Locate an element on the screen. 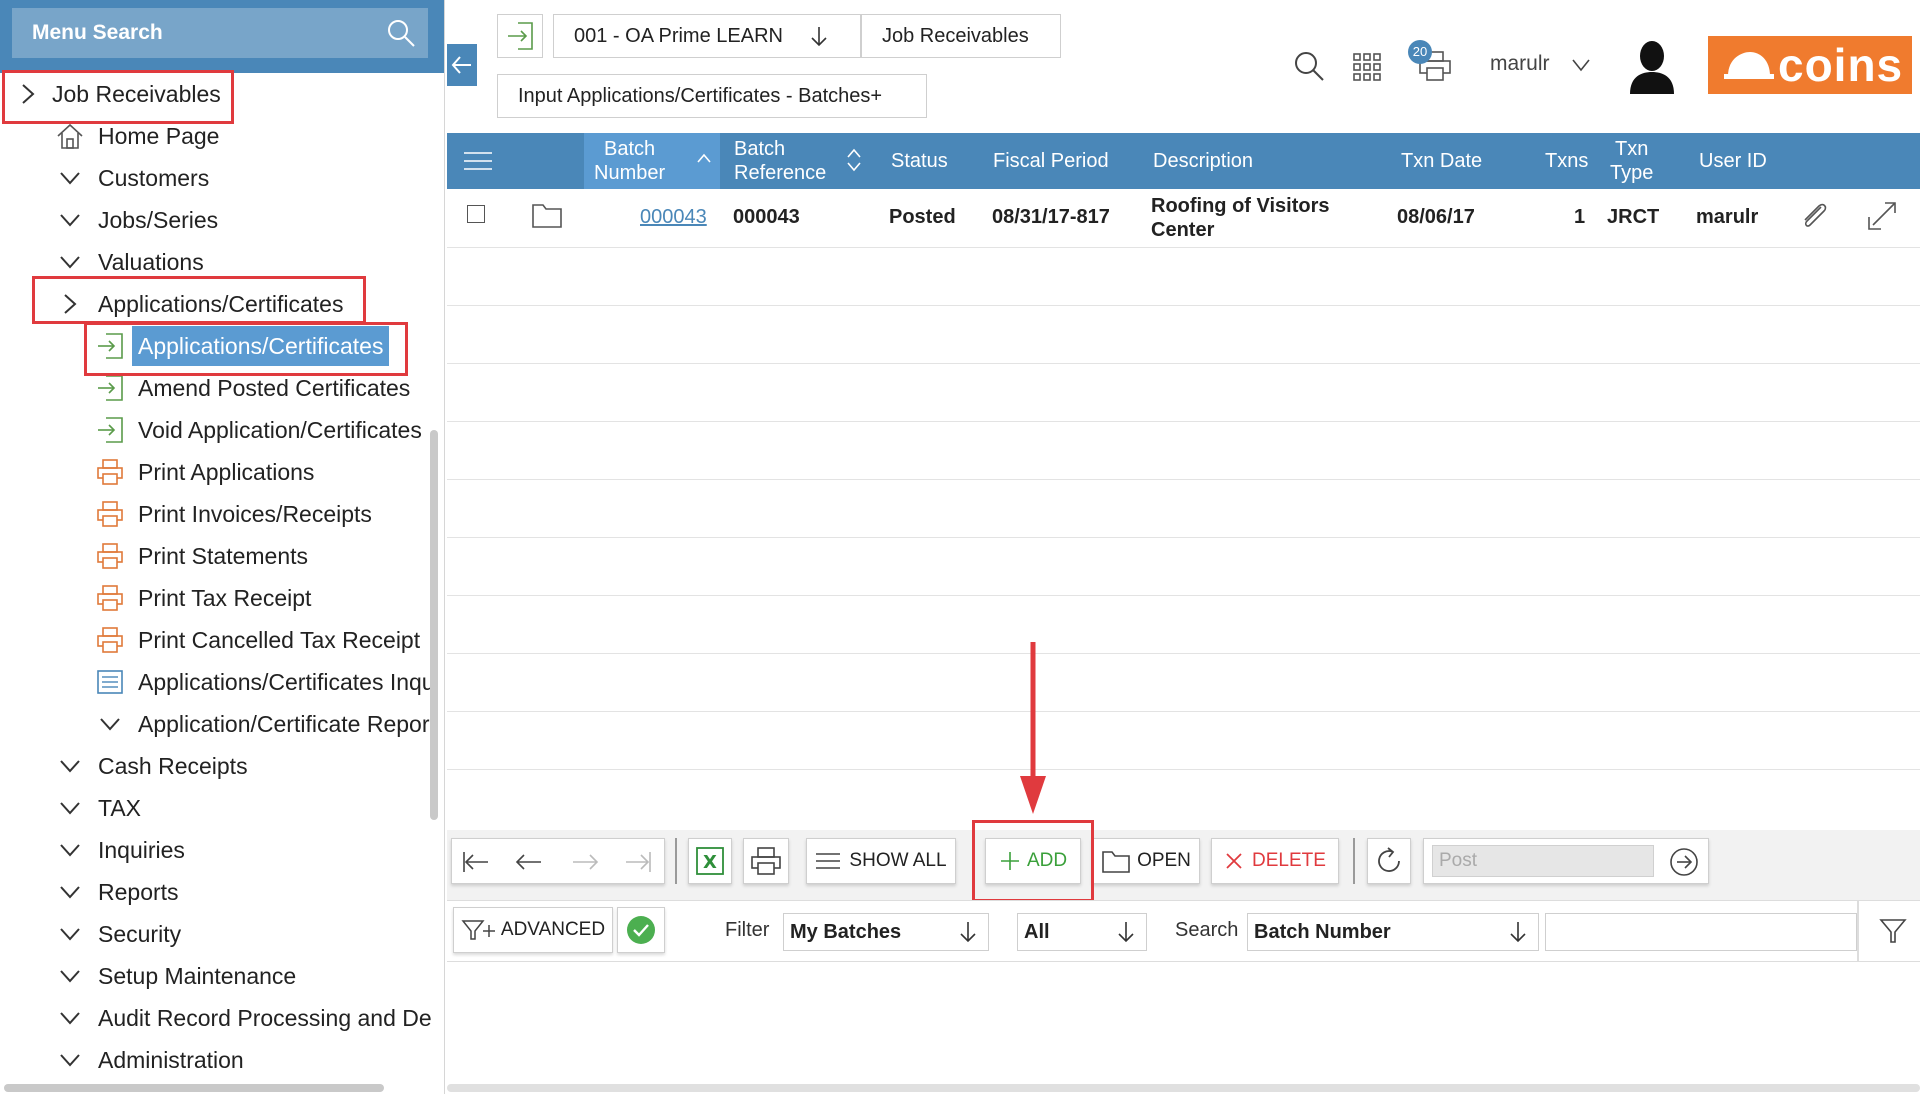 This screenshot has width=1920, height=1094. delete-button: DELETE is located at coordinates (1275, 861).